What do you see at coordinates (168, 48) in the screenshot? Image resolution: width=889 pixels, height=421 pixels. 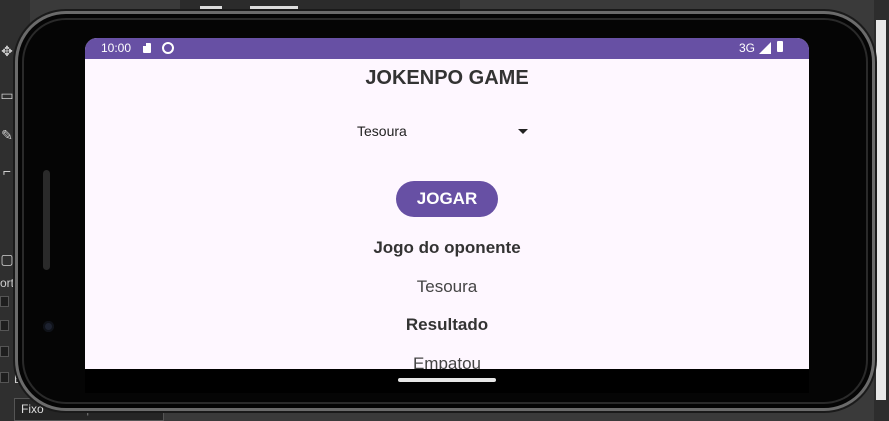 I see `sync-icon` at bounding box center [168, 48].